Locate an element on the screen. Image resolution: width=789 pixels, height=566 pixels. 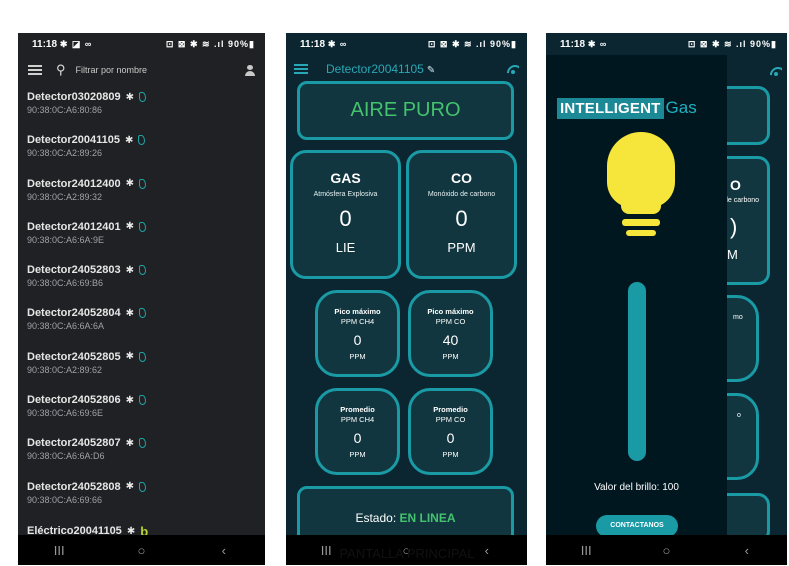
status-value: EN LINEA is located at coordinates (427, 518).